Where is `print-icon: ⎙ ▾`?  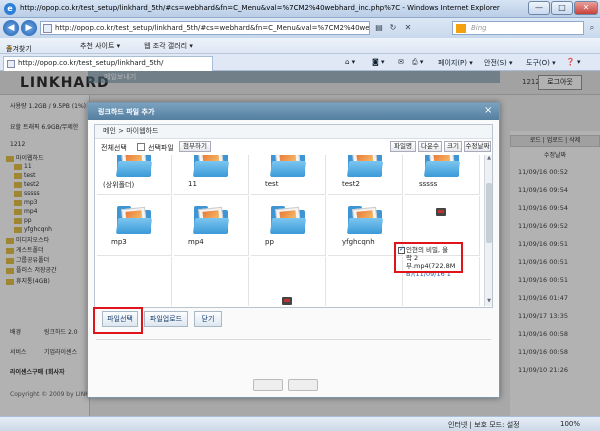 print-icon: ⎙ ▾ is located at coordinates (417, 62).